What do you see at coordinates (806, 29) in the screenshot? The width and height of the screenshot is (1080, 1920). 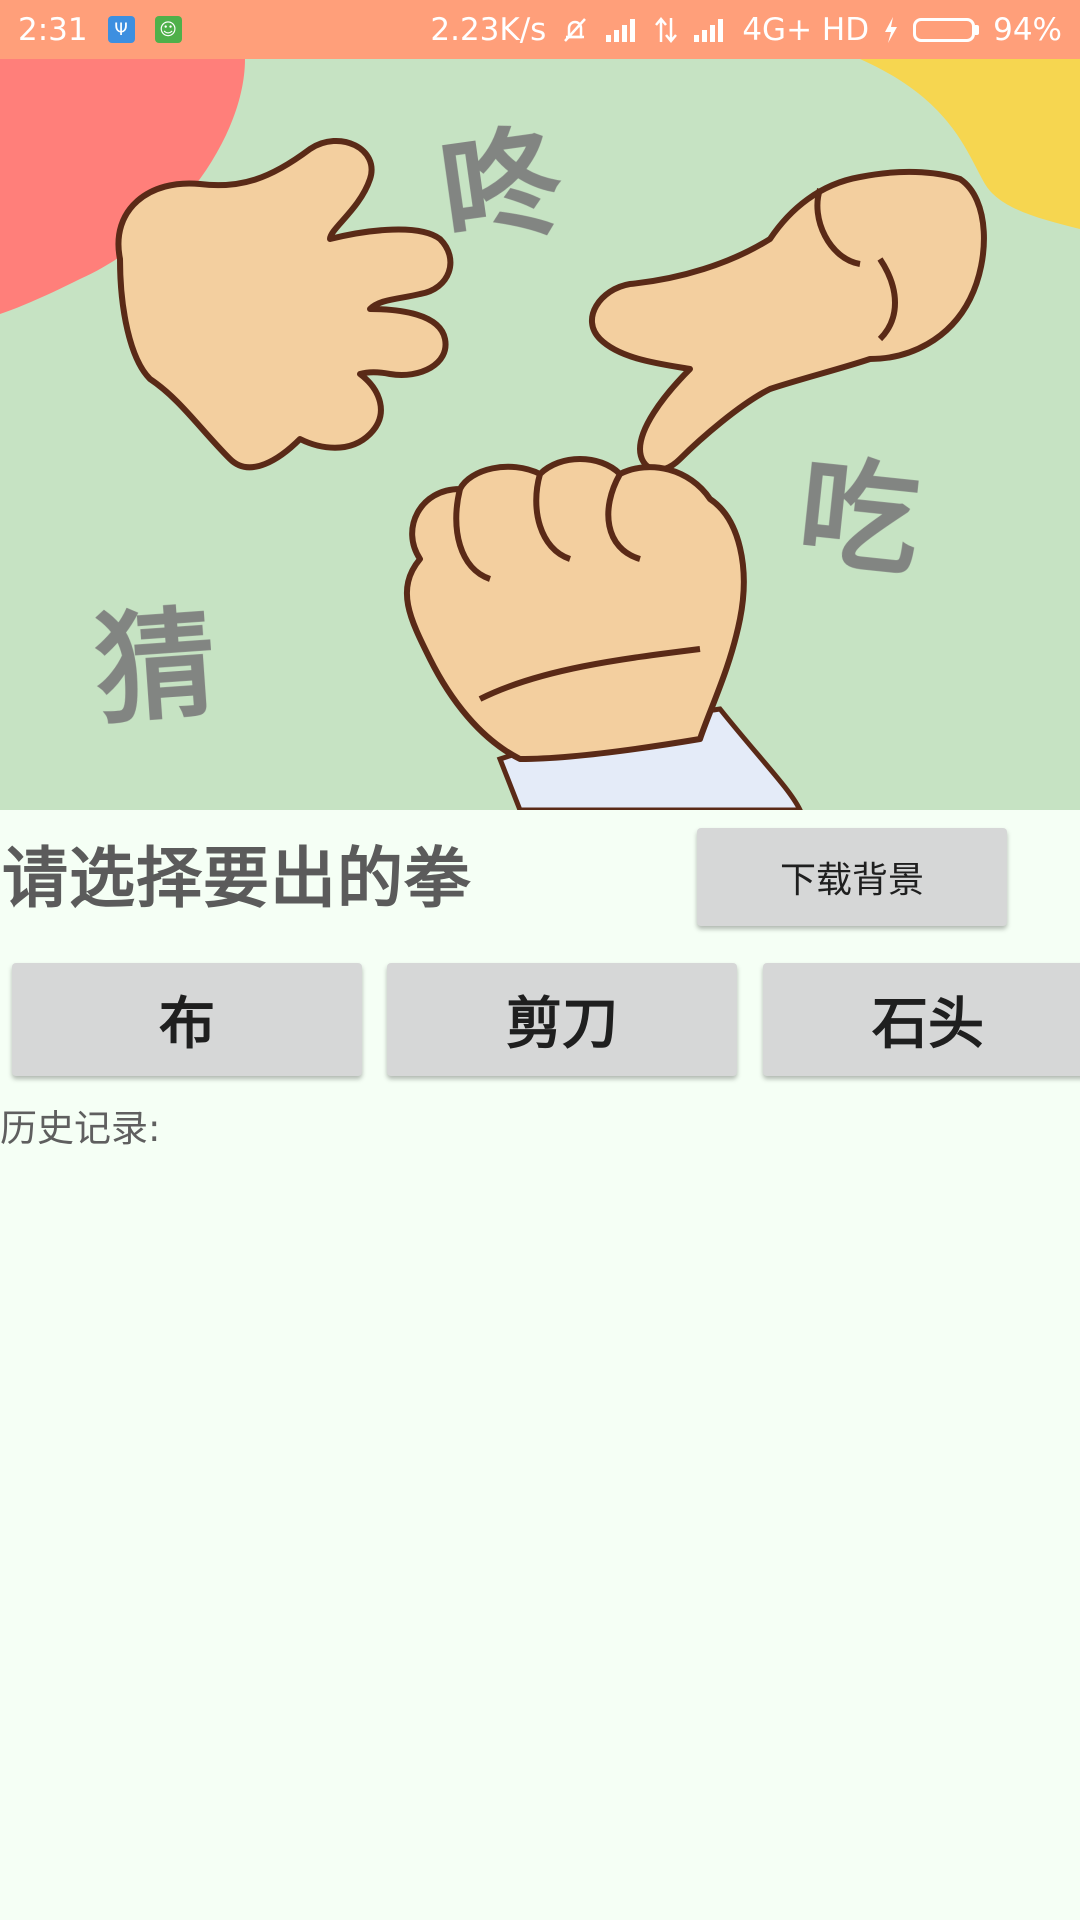 I see `network-type: 4G+ HD` at bounding box center [806, 29].